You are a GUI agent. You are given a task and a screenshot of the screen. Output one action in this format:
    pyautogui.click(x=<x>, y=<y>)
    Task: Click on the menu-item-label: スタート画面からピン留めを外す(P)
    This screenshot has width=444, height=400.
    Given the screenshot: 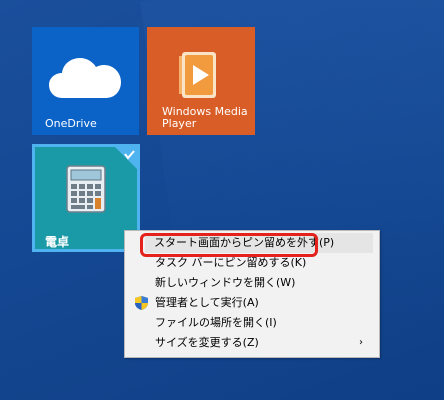 What is the action you would take?
    pyautogui.click(x=244, y=242)
    